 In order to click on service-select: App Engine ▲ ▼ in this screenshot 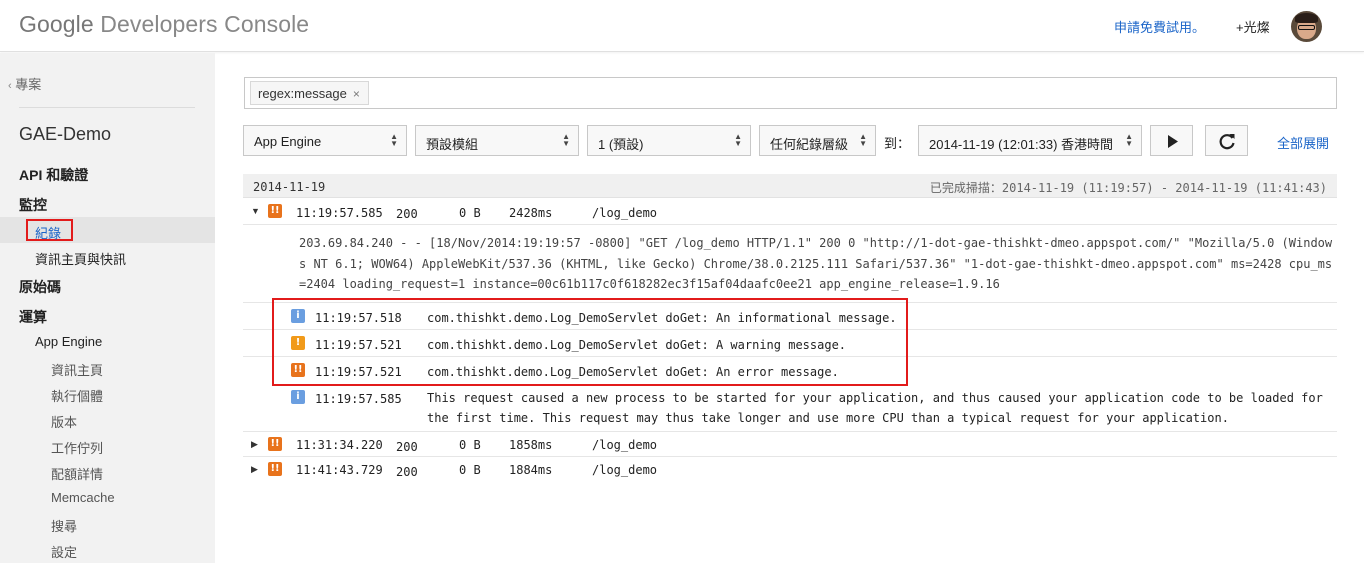, I will do `click(325, 140)`.